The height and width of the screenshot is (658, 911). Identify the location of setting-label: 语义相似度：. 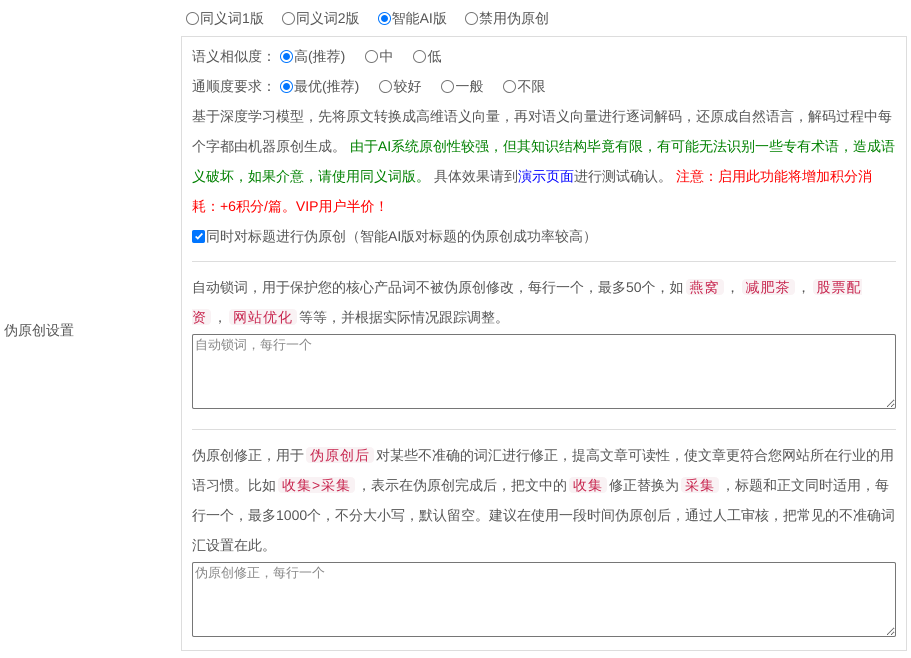
(234, 56).